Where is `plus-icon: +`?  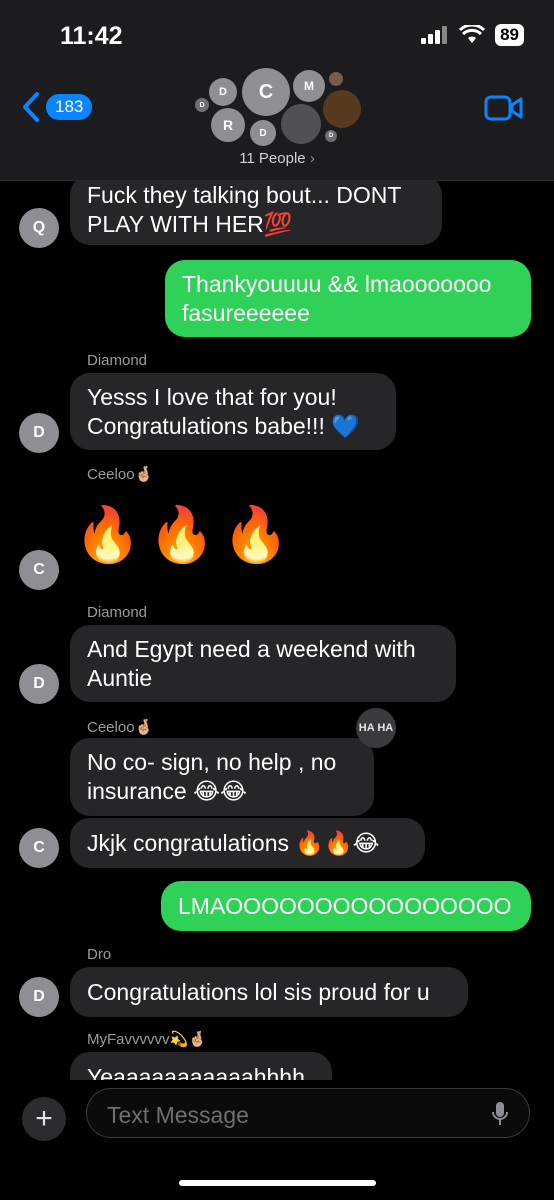
plus-icon: + is located at coordinates (44, 1118).